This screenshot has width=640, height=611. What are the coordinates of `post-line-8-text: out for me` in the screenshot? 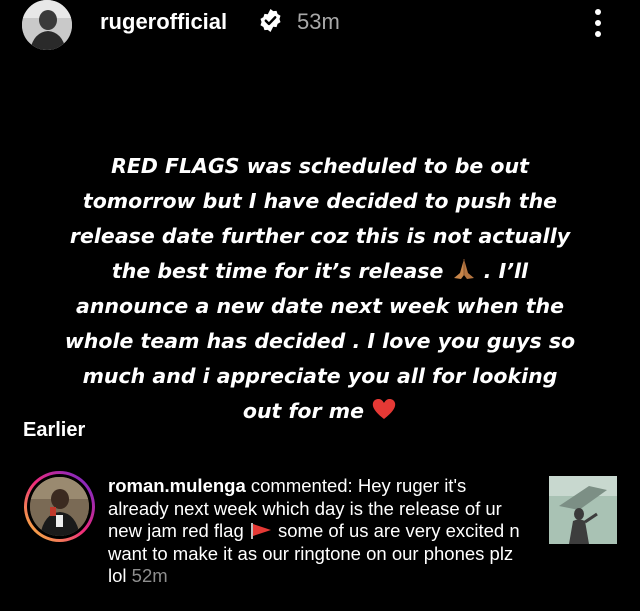 It's located at (303, 411).